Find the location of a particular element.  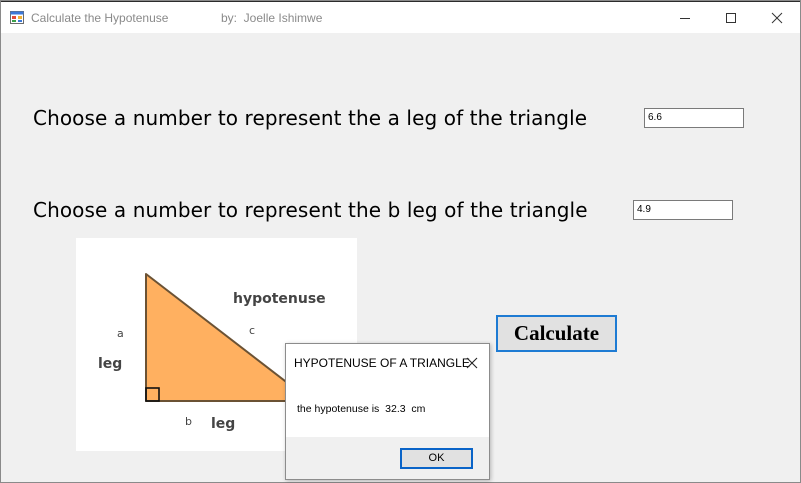

maximize-icon is located at coordinates (731, 18).